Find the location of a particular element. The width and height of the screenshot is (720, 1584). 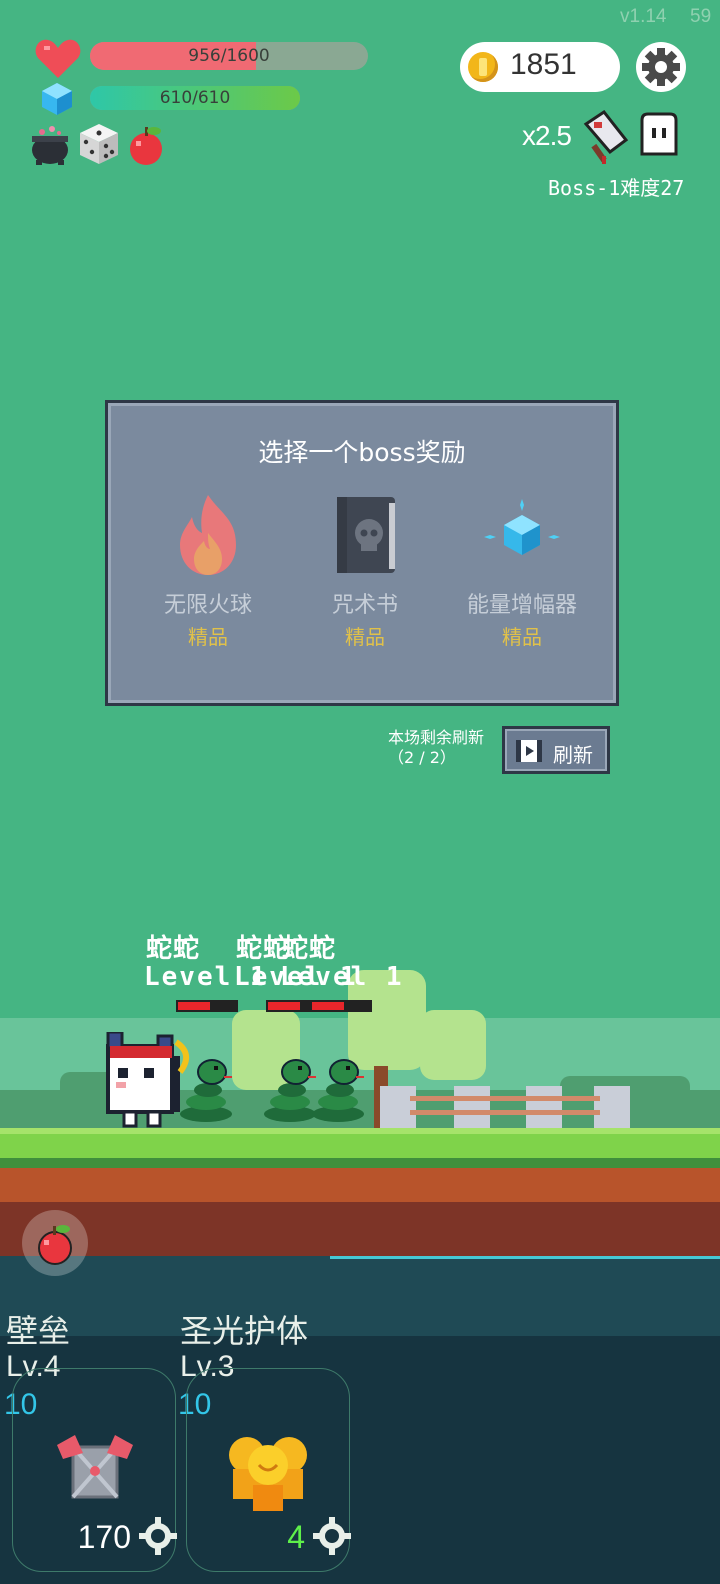

reward-option-energy-amplifier: 能量增幅器 精品 is located at coordinates (522, 578).